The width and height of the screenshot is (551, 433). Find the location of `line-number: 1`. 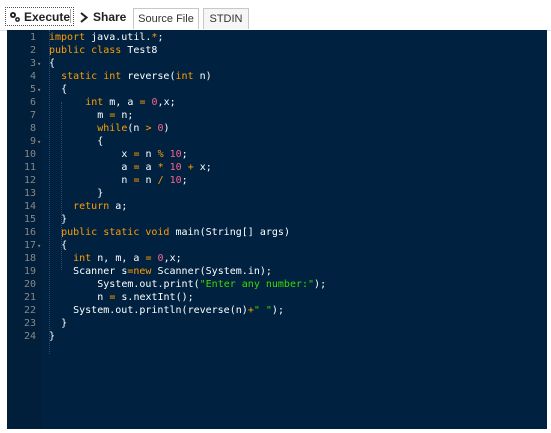

line-number: 1 is located at coordinates (32, 37).